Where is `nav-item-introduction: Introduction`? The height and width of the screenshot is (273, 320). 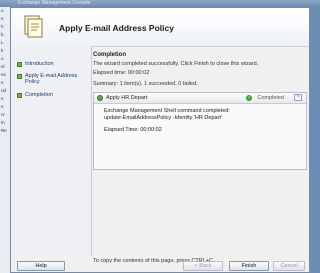
nav-item-introduction: Introduction is located at coordinates (35, 64).